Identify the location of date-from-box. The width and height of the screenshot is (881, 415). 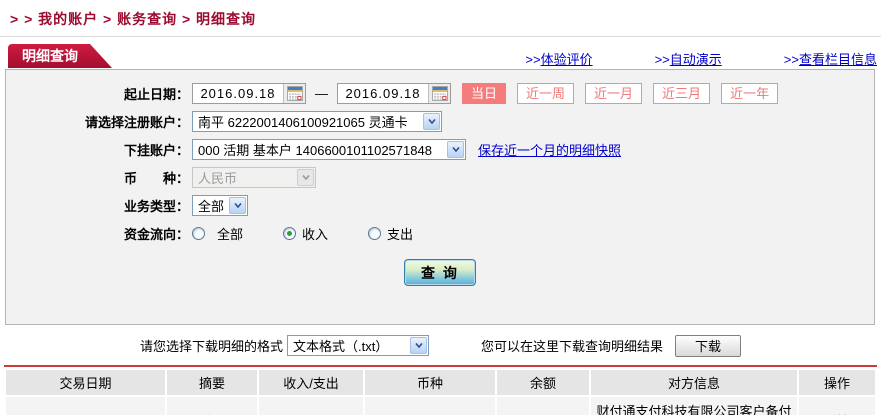
(249, 93).